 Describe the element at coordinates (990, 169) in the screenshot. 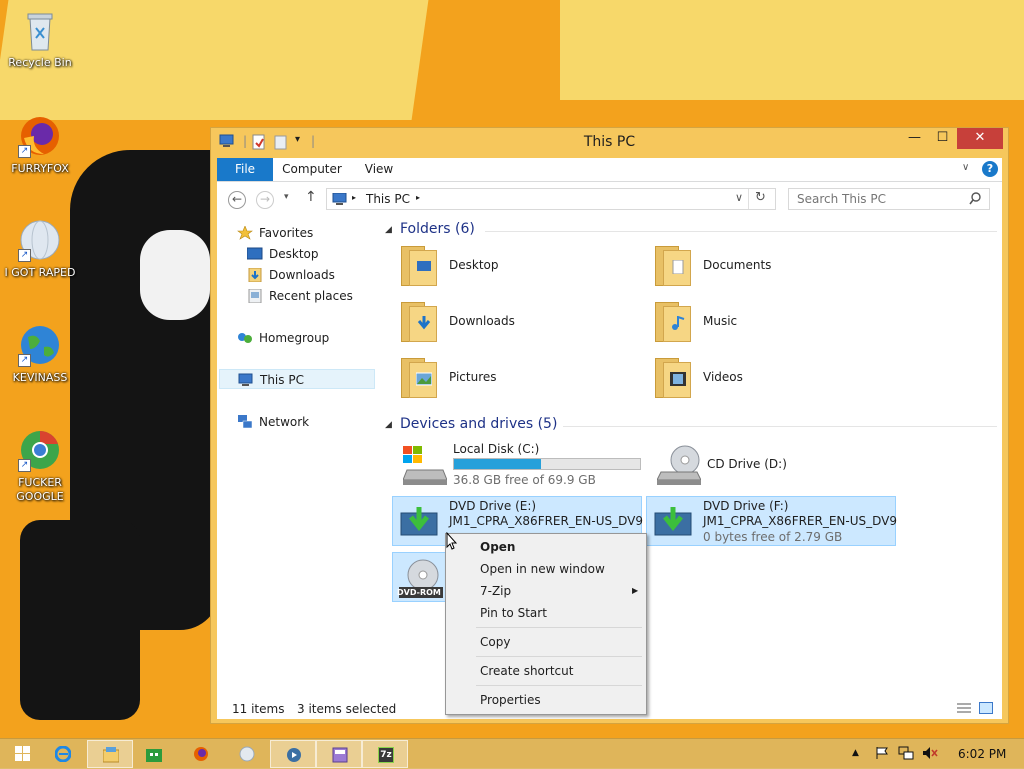

I see `help-icon: ?` at that location.